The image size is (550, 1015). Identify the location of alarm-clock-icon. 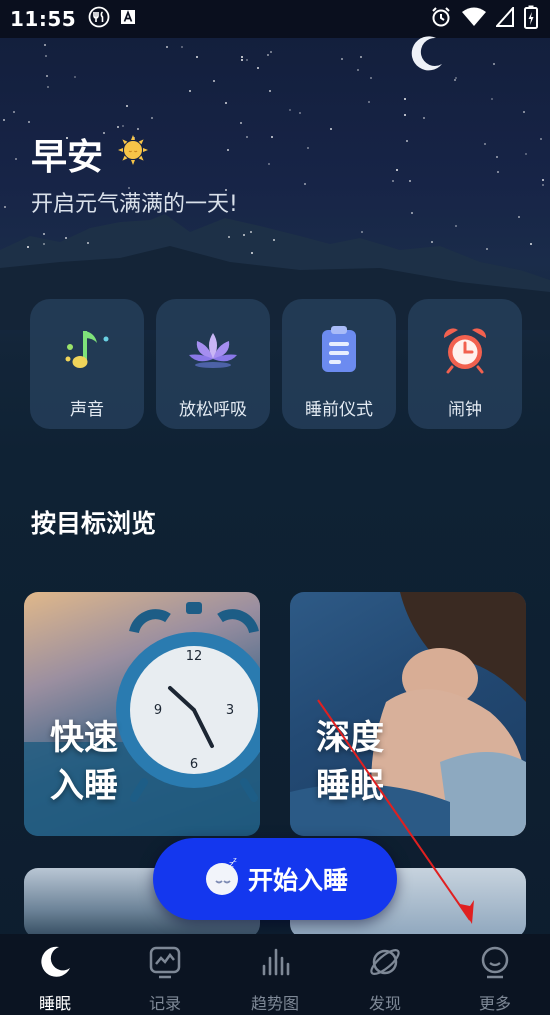
(465, 350).